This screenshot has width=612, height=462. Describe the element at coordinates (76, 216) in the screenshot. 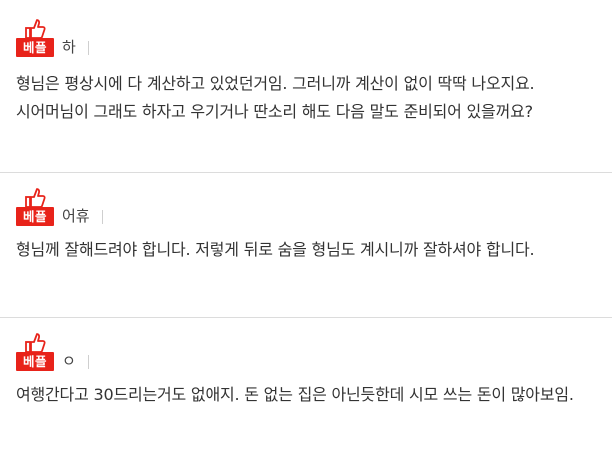

I see `comment-author: 어휴` at that location.